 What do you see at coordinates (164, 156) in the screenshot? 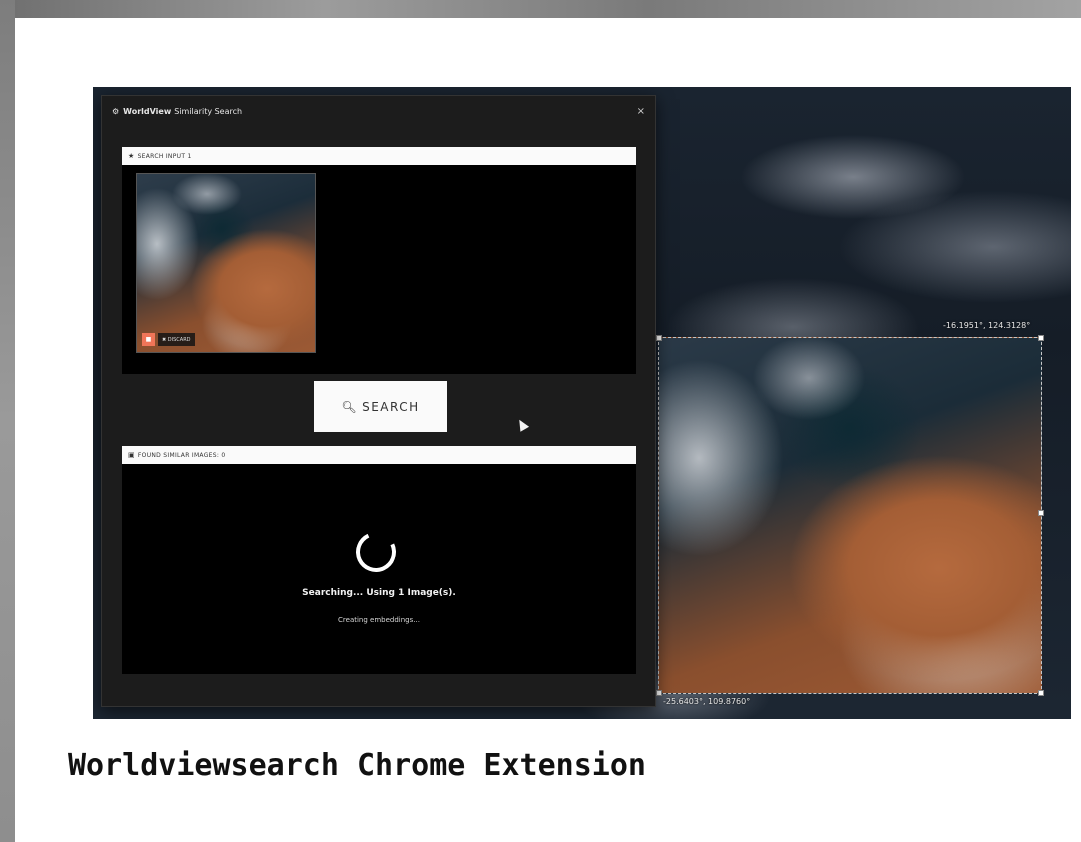
I see `search-input-label: SEARCH INPUT 1` at bounding box center [164, 156].